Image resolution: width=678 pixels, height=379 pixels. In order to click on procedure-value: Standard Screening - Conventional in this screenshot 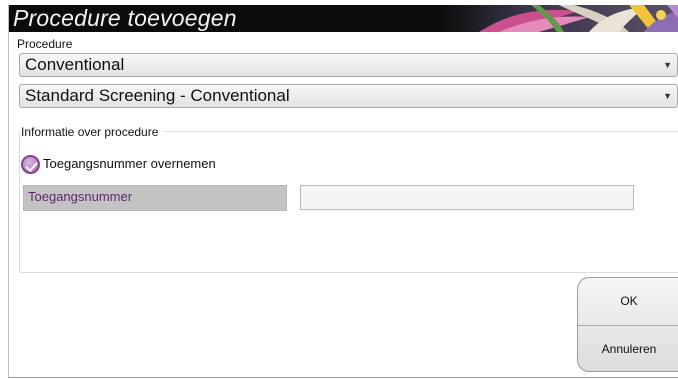, I will do `click(157, 95)`.